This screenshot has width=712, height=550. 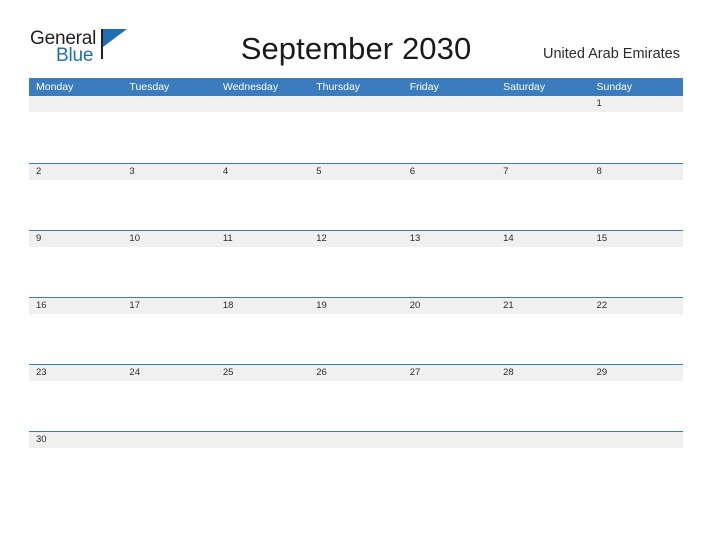 I want to click on day-number: 14, so click(x=508, y=238).